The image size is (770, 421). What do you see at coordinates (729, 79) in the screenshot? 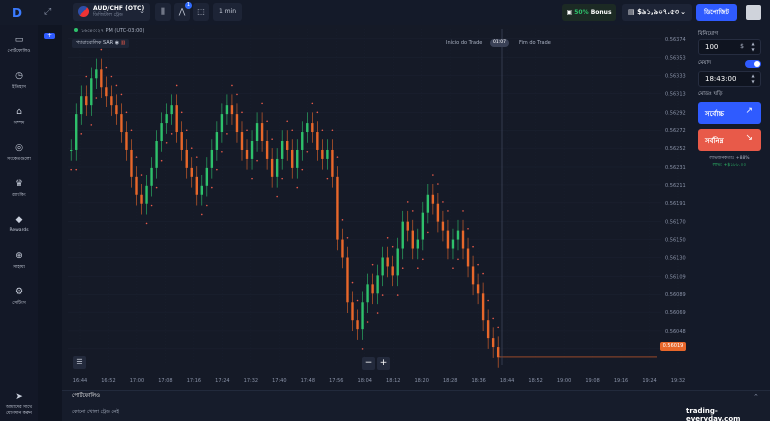
I see `expiry-time-input: 18:43:00 ▲ ▼` at bounding box center [729, 79].